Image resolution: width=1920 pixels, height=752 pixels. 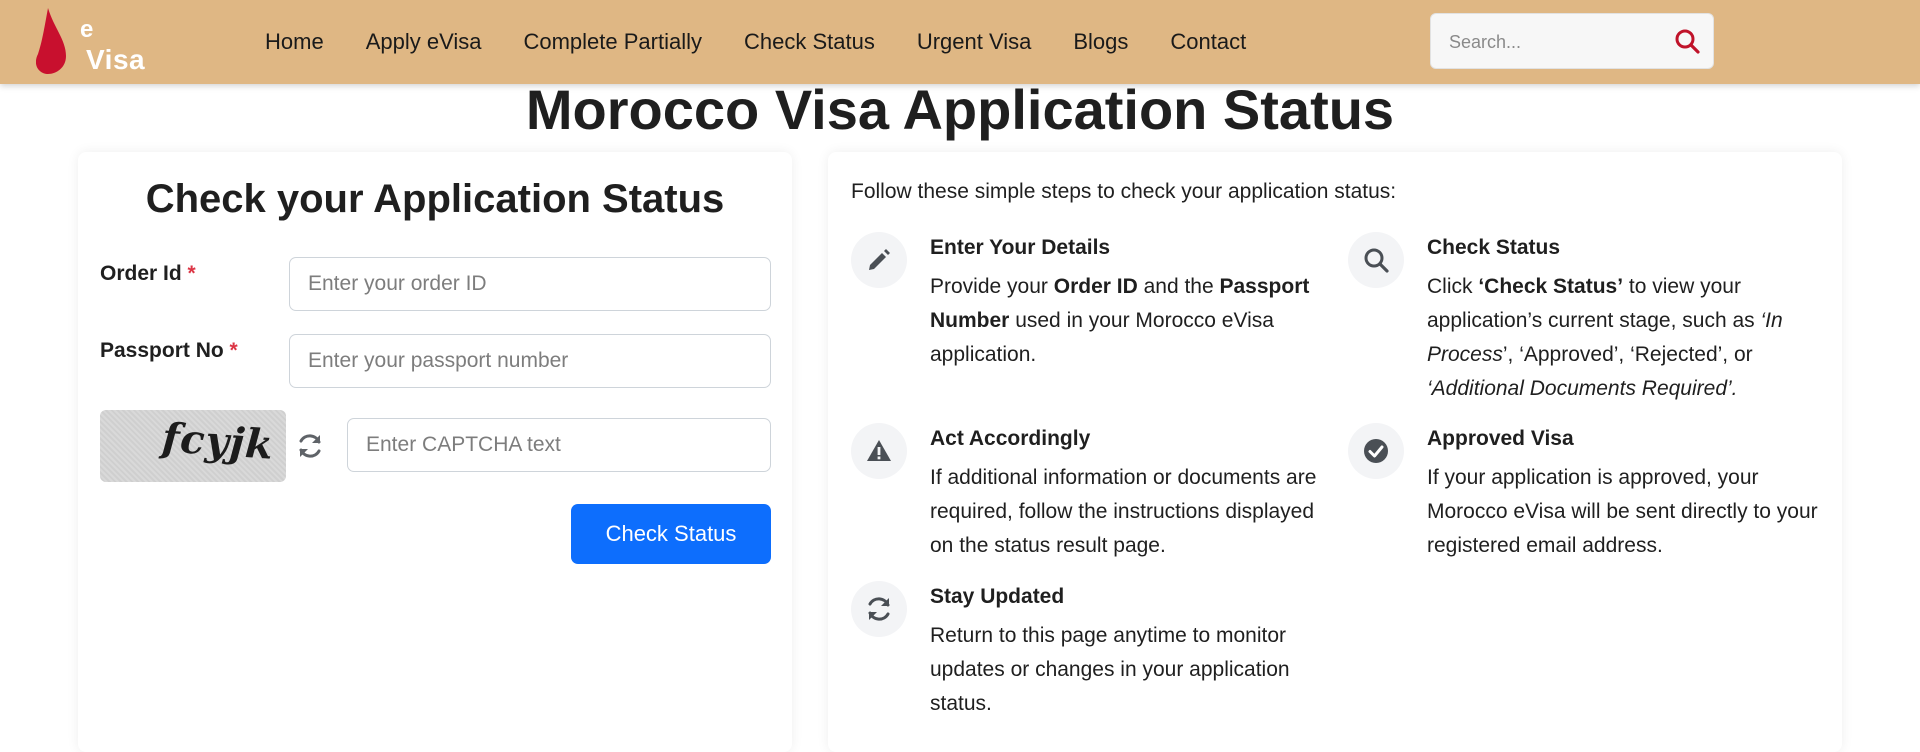 I want to click on pencil-icon, so click(x=879, y=260).